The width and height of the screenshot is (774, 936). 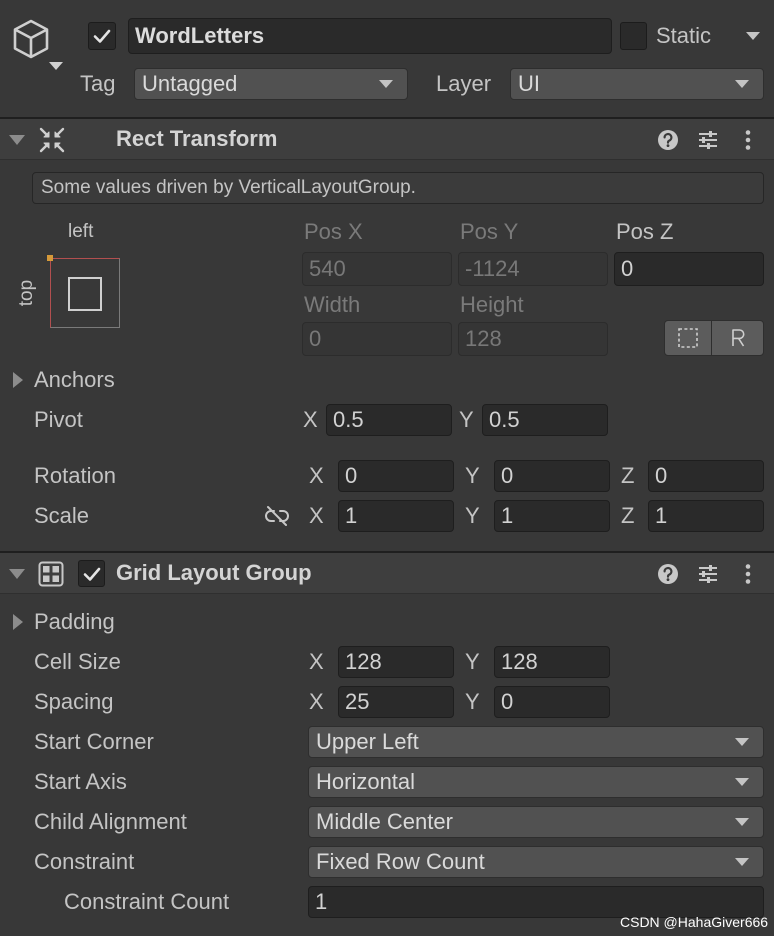 I want to click on rotation-y-field: 0, so click(x=552, y=476).